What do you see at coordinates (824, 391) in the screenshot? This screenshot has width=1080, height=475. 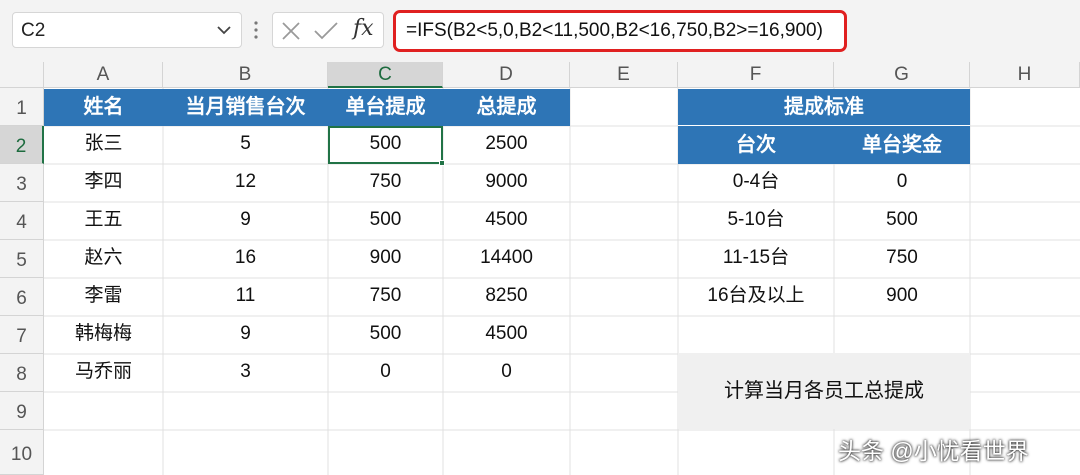 I see `task-note: 计算当月各员工总提成` at bounding box center [824, 391].